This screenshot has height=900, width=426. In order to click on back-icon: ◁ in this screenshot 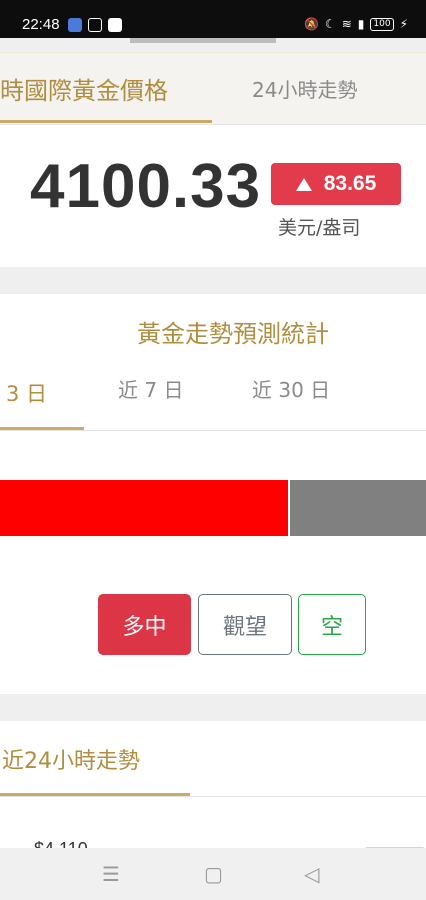, I will do `click(311, 874)`.